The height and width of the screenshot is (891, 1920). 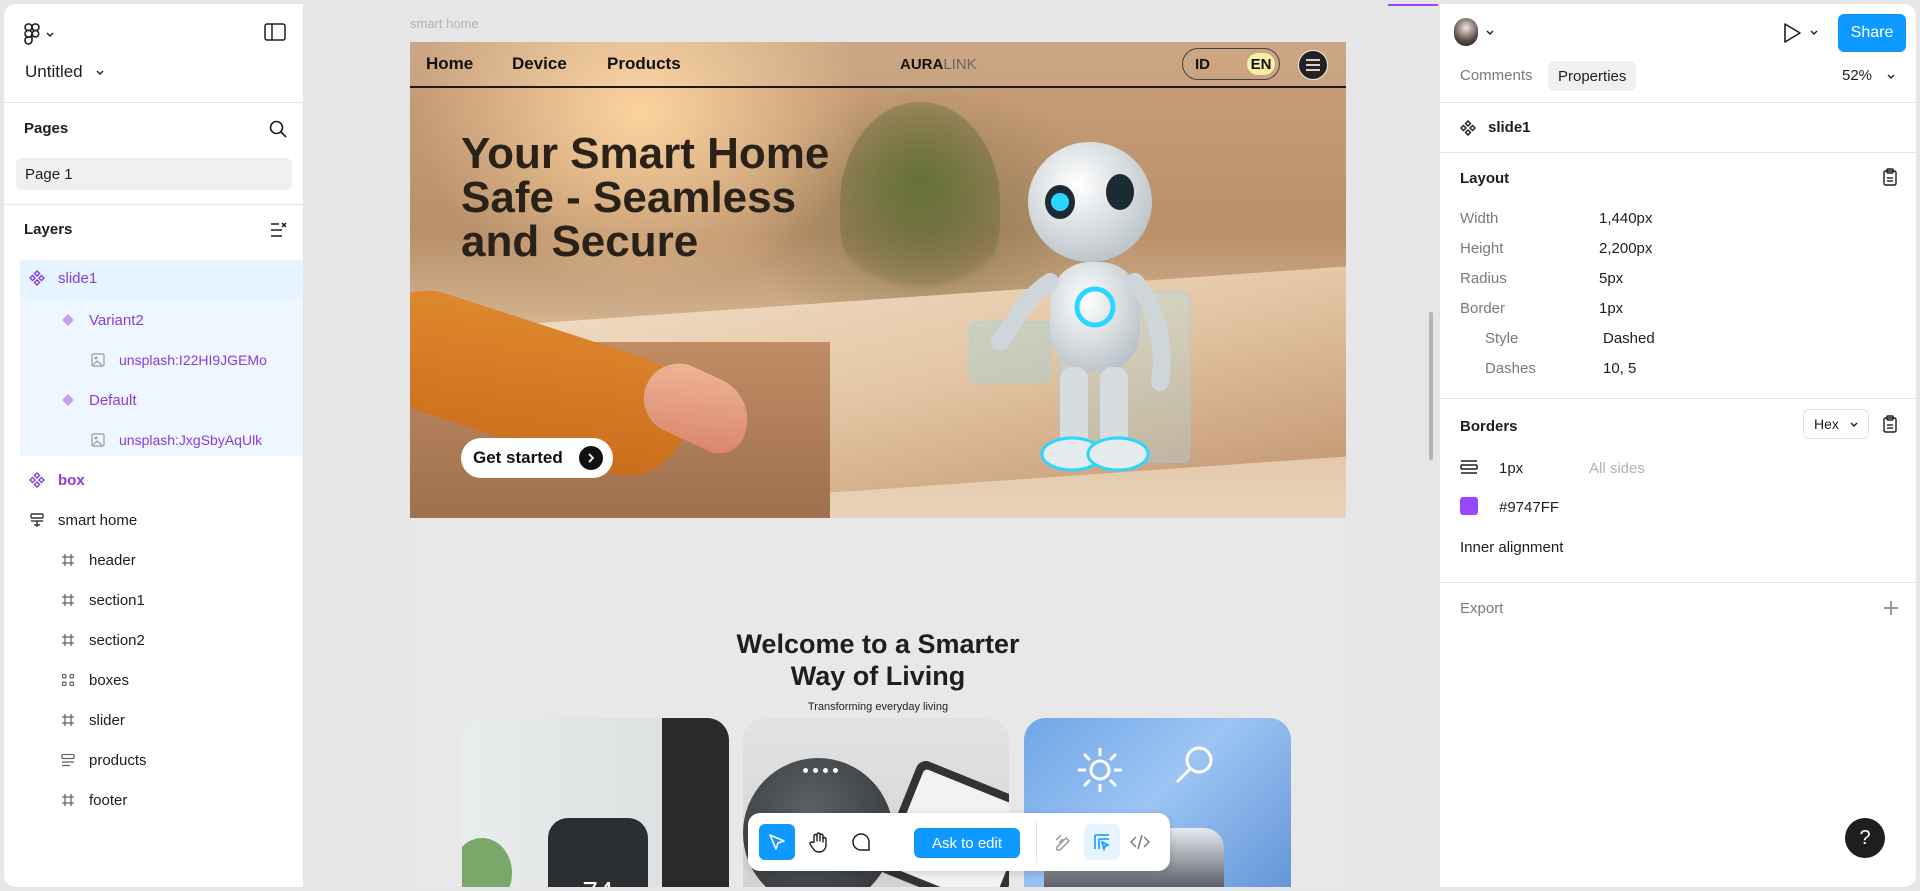 What do you see at coordinates (861, 842) in the screenshot?
I see `comment-tool-button` at bounding box center [861, 842].